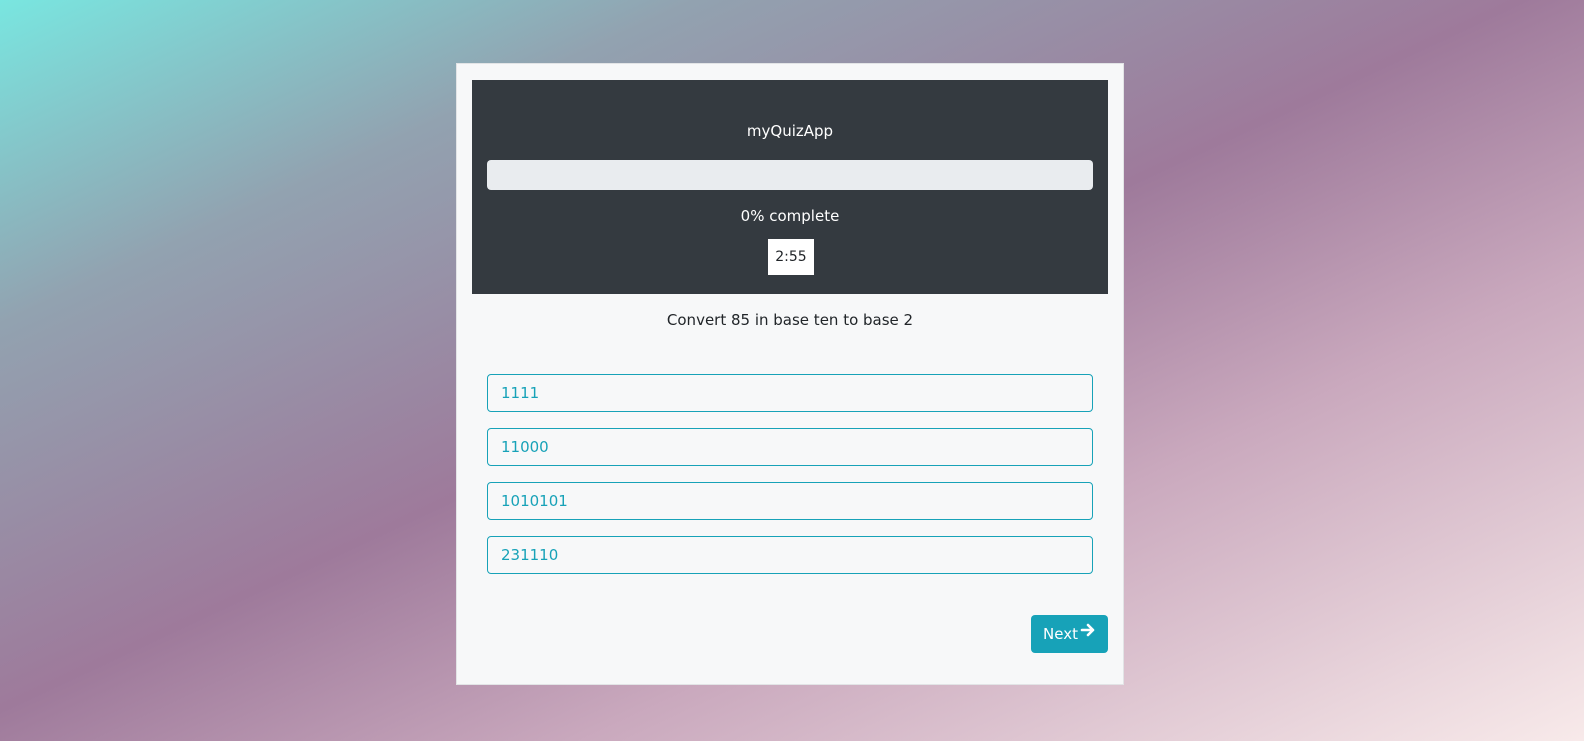 This screenshot has width=1584, height=741. I want to click on answer-option: 11000, so click(790, 447).